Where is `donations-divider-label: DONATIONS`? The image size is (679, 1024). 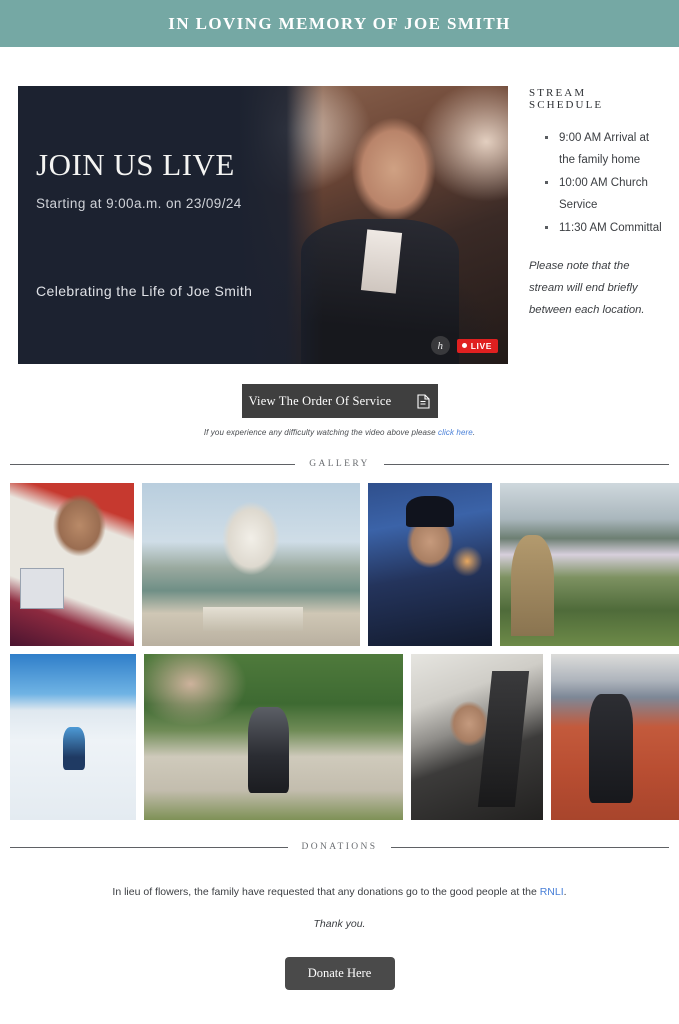
donations-divider-label: DONATIONS is located at coordinates (339, 847).